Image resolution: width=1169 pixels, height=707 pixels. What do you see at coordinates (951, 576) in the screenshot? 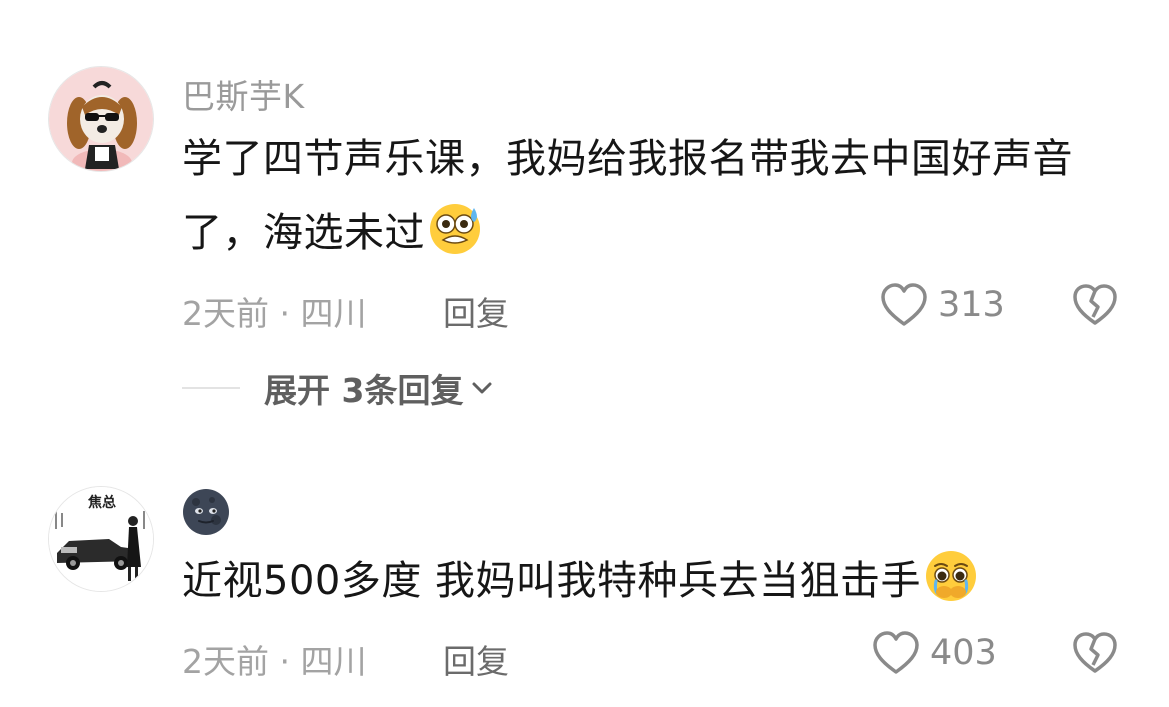
I see `pleading-crying-emoji` at bounding box center [951, 576].